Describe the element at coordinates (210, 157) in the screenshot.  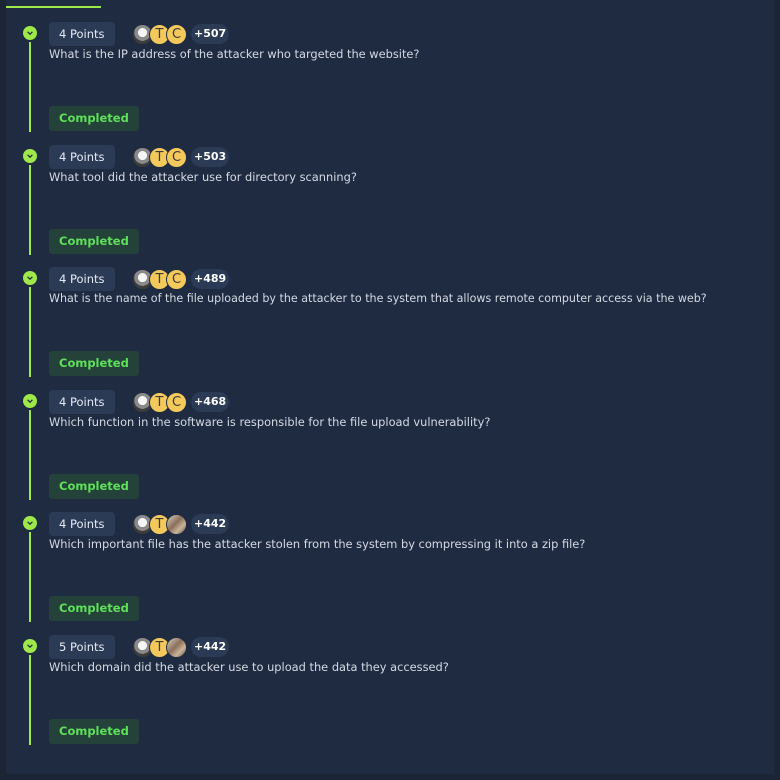
I see `solver-count: +503` at that location.